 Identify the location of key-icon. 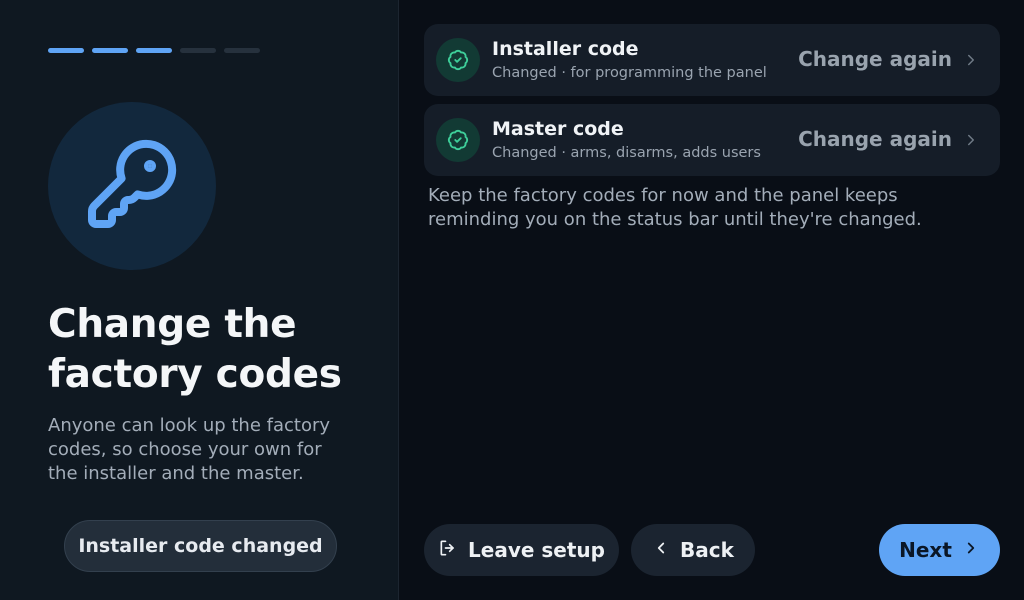
(132, 186).